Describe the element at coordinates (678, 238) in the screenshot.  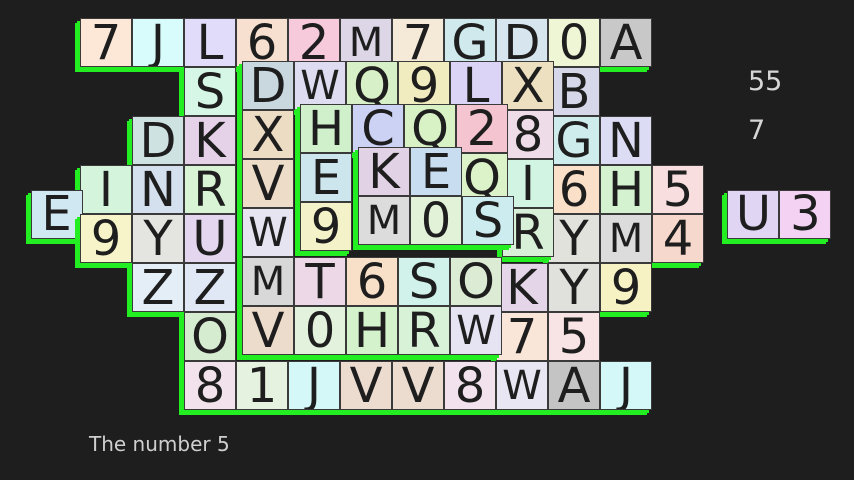
I see `mahjong-tile: 4` at that location.